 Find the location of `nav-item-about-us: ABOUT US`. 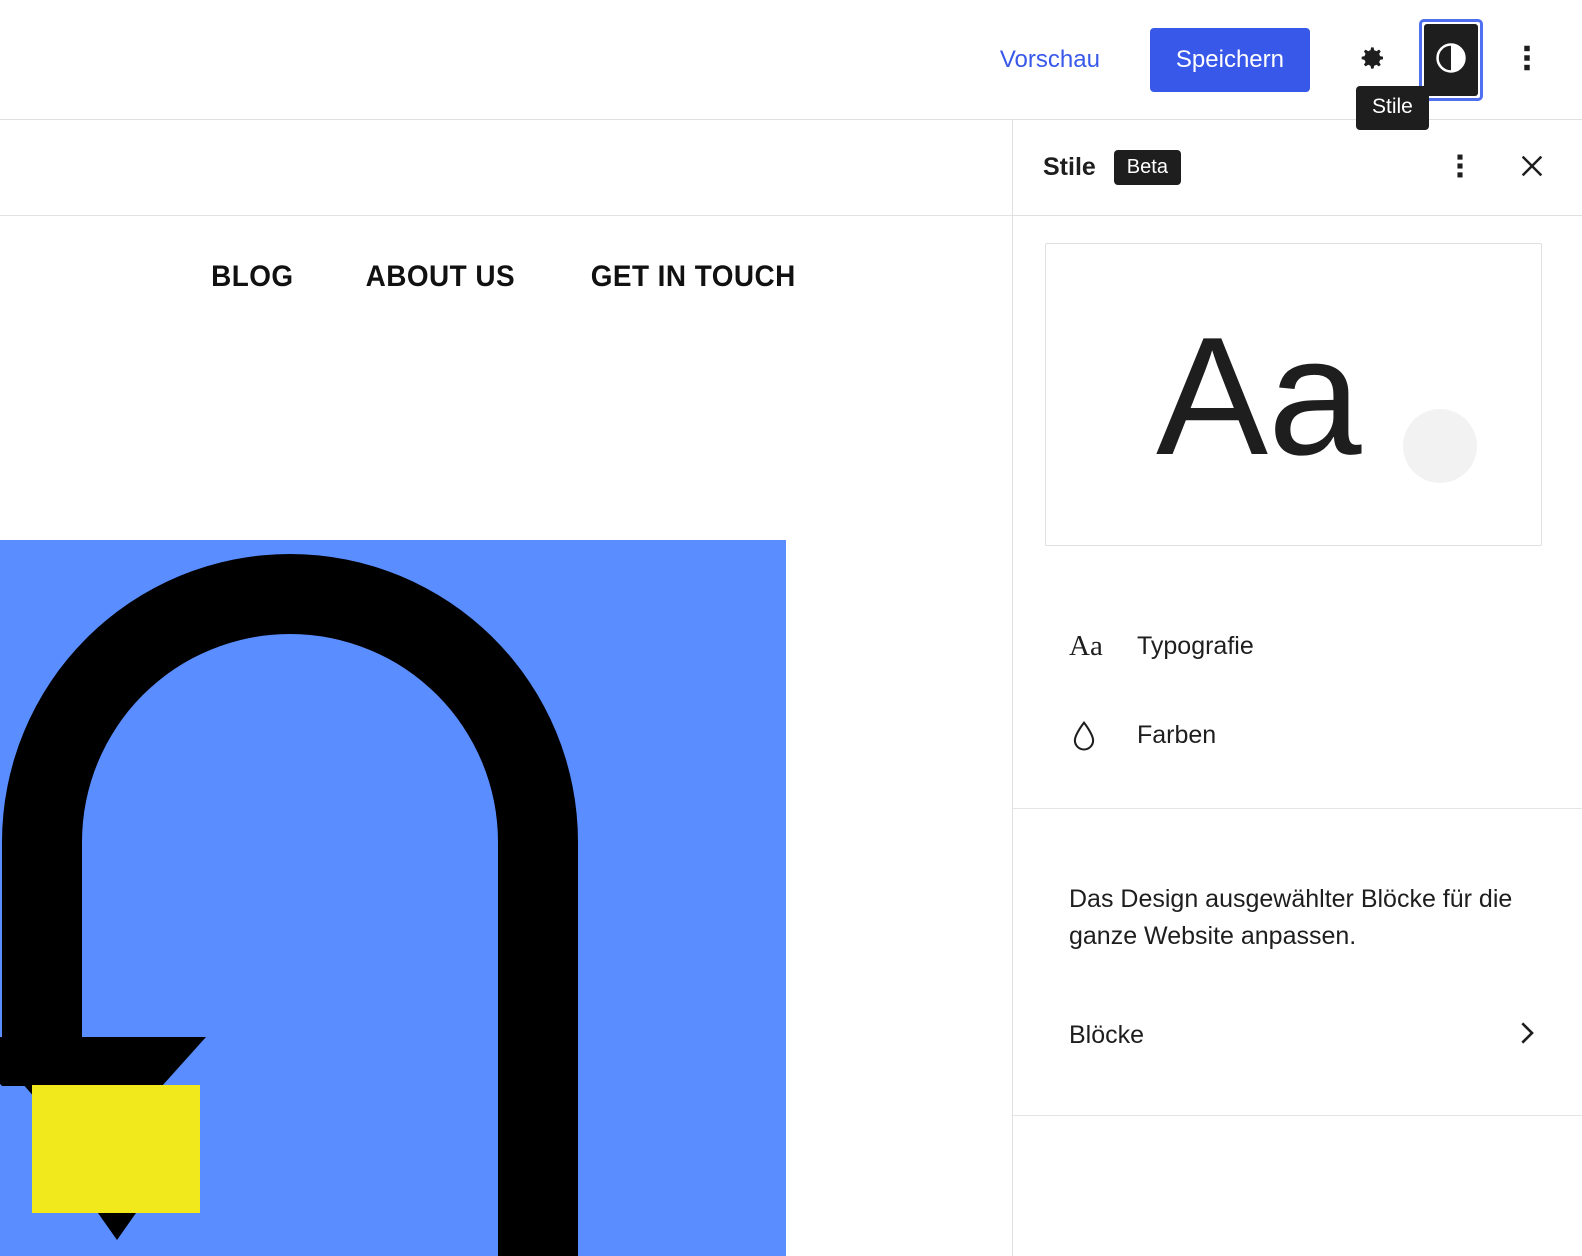

nav-item-about-us: ABOUT US is located at coordinates (439, 277).